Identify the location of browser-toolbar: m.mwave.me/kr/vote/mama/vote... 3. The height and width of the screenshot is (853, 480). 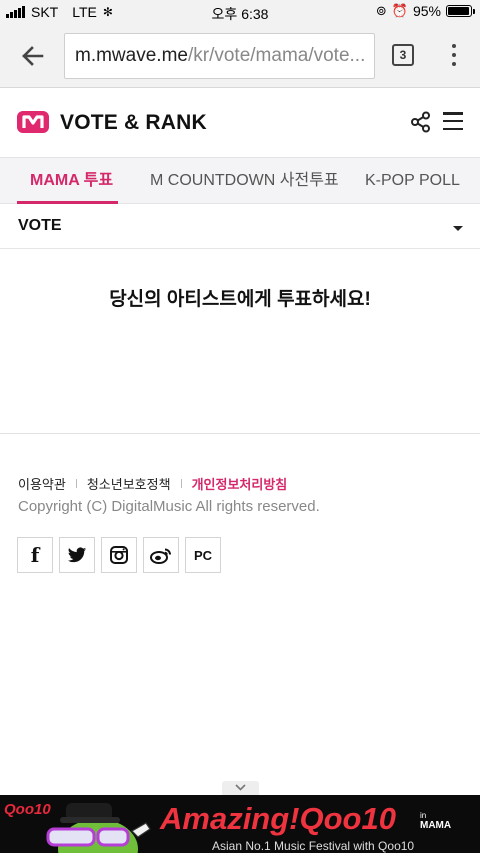
(240, 56).